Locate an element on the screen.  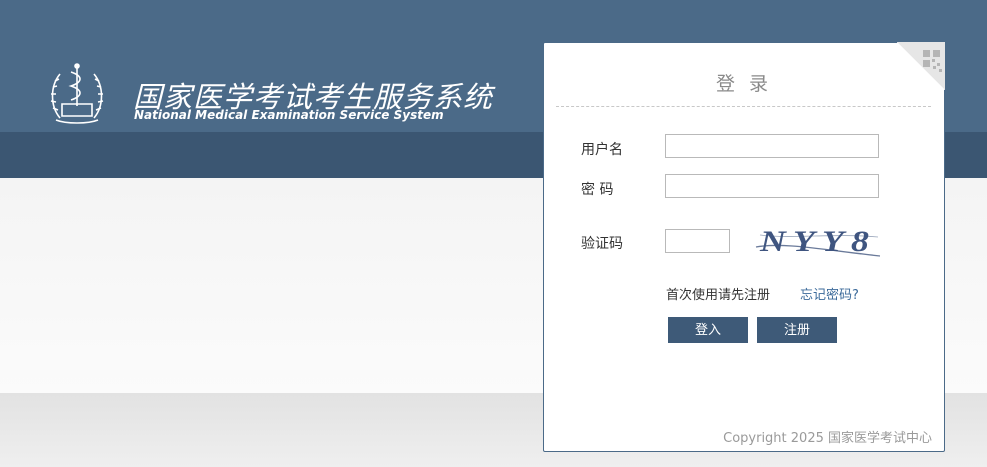
register-button: 注册 is located at coordinates (797, 330).